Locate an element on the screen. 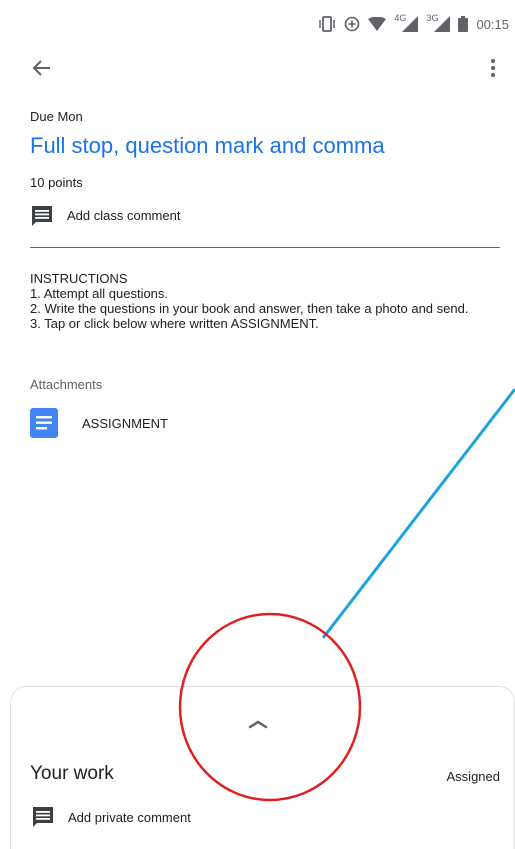 The height and width of the screenshot is (849, 515). app-bar is located at coordinates (257, 70).